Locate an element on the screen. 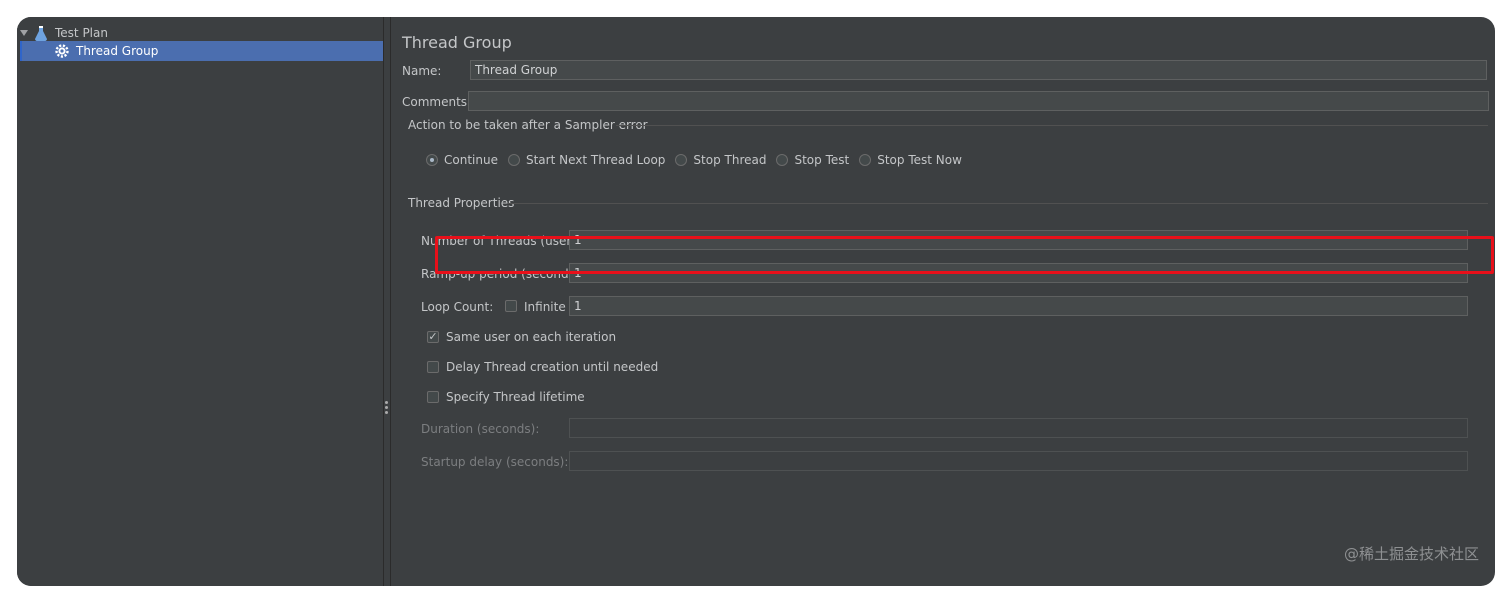  checkmark-icon: ✓ is located at coordinates (433, 336).